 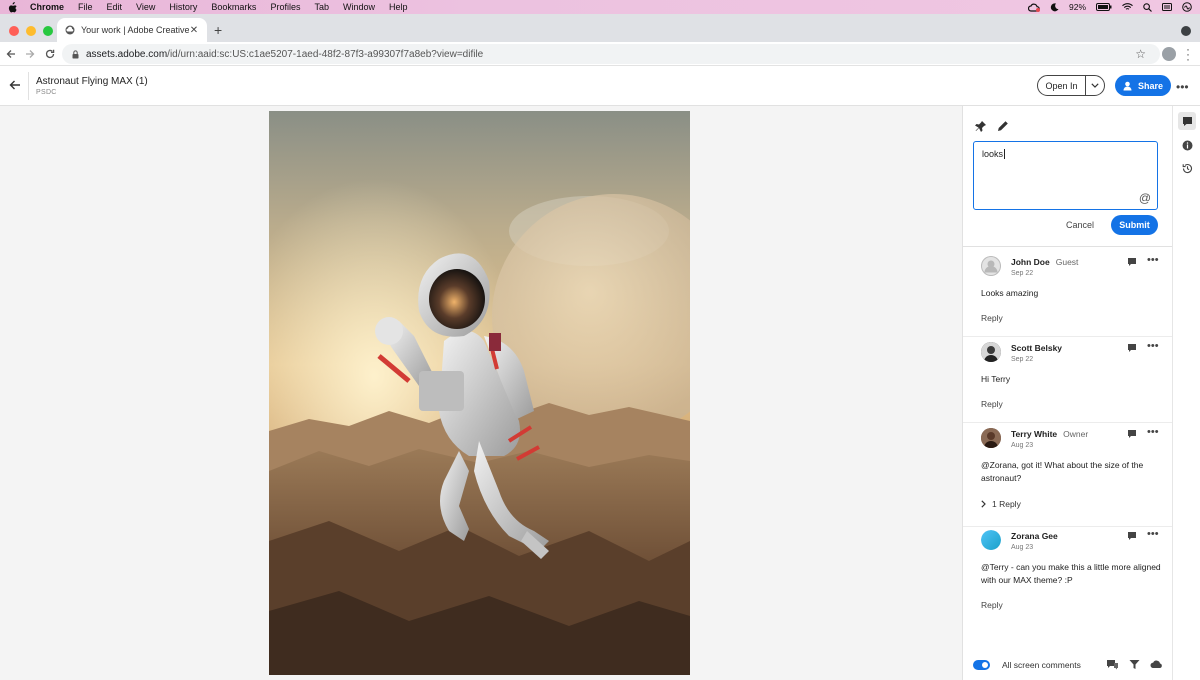 What do you see at coordinates (14, 31) in the screenshot?
I see `close-window-button` at bounding box center [14, 31].